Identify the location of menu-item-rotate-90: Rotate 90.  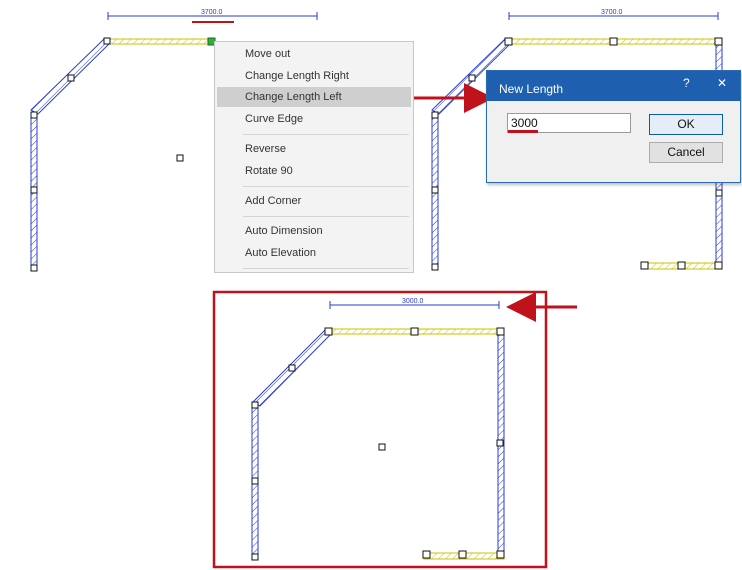
(314, 171).